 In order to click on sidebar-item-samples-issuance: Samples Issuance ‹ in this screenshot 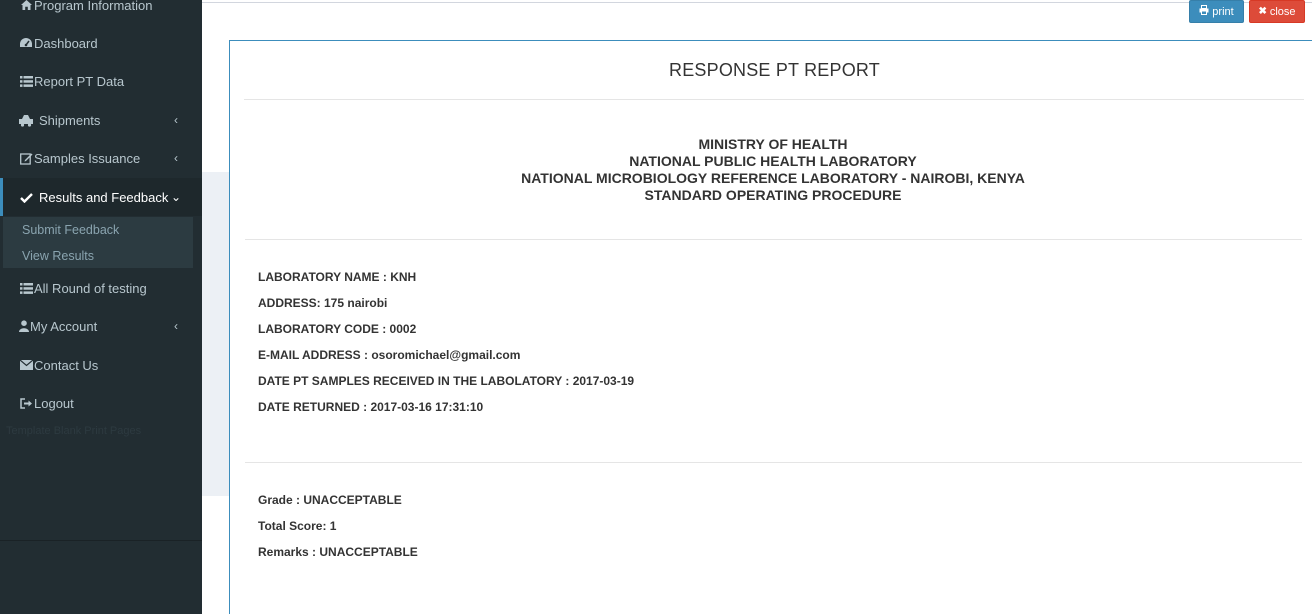, I will do `click(101, 158)`.